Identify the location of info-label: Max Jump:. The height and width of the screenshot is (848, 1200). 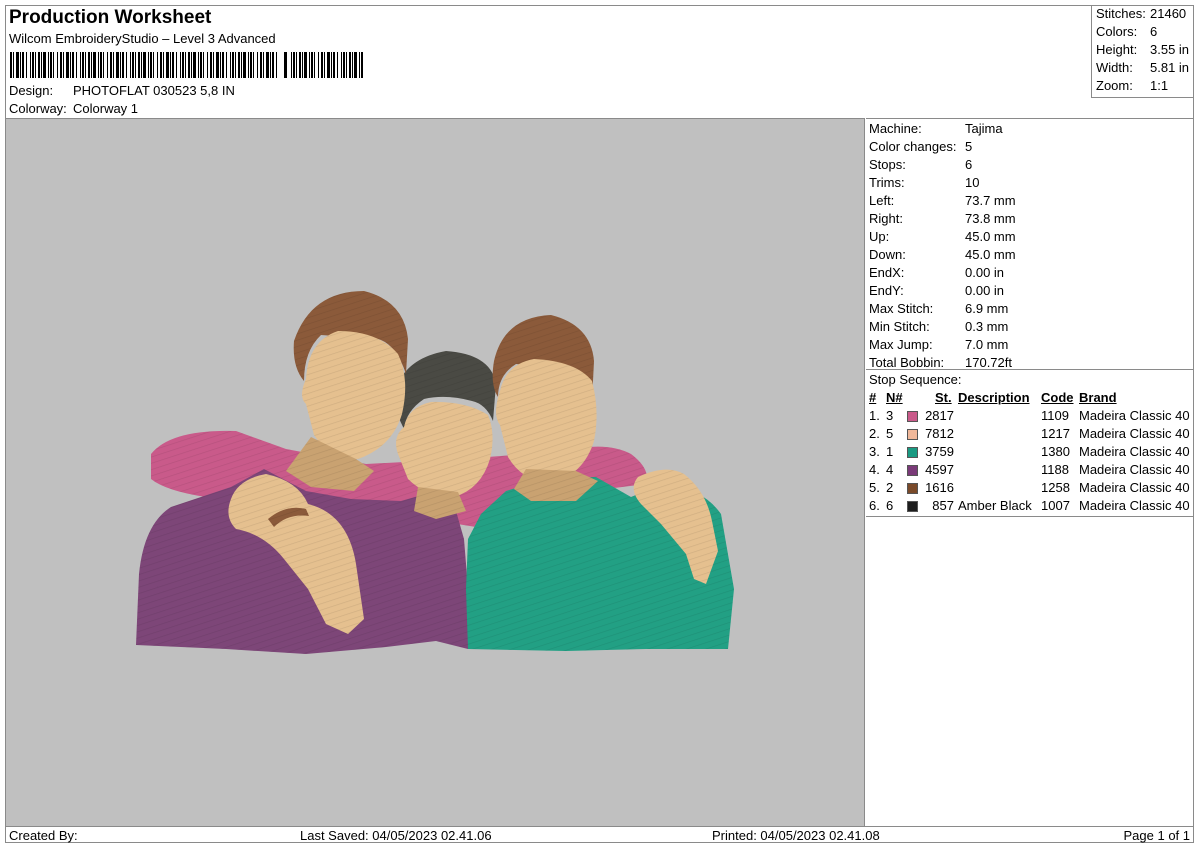
(901, 344).